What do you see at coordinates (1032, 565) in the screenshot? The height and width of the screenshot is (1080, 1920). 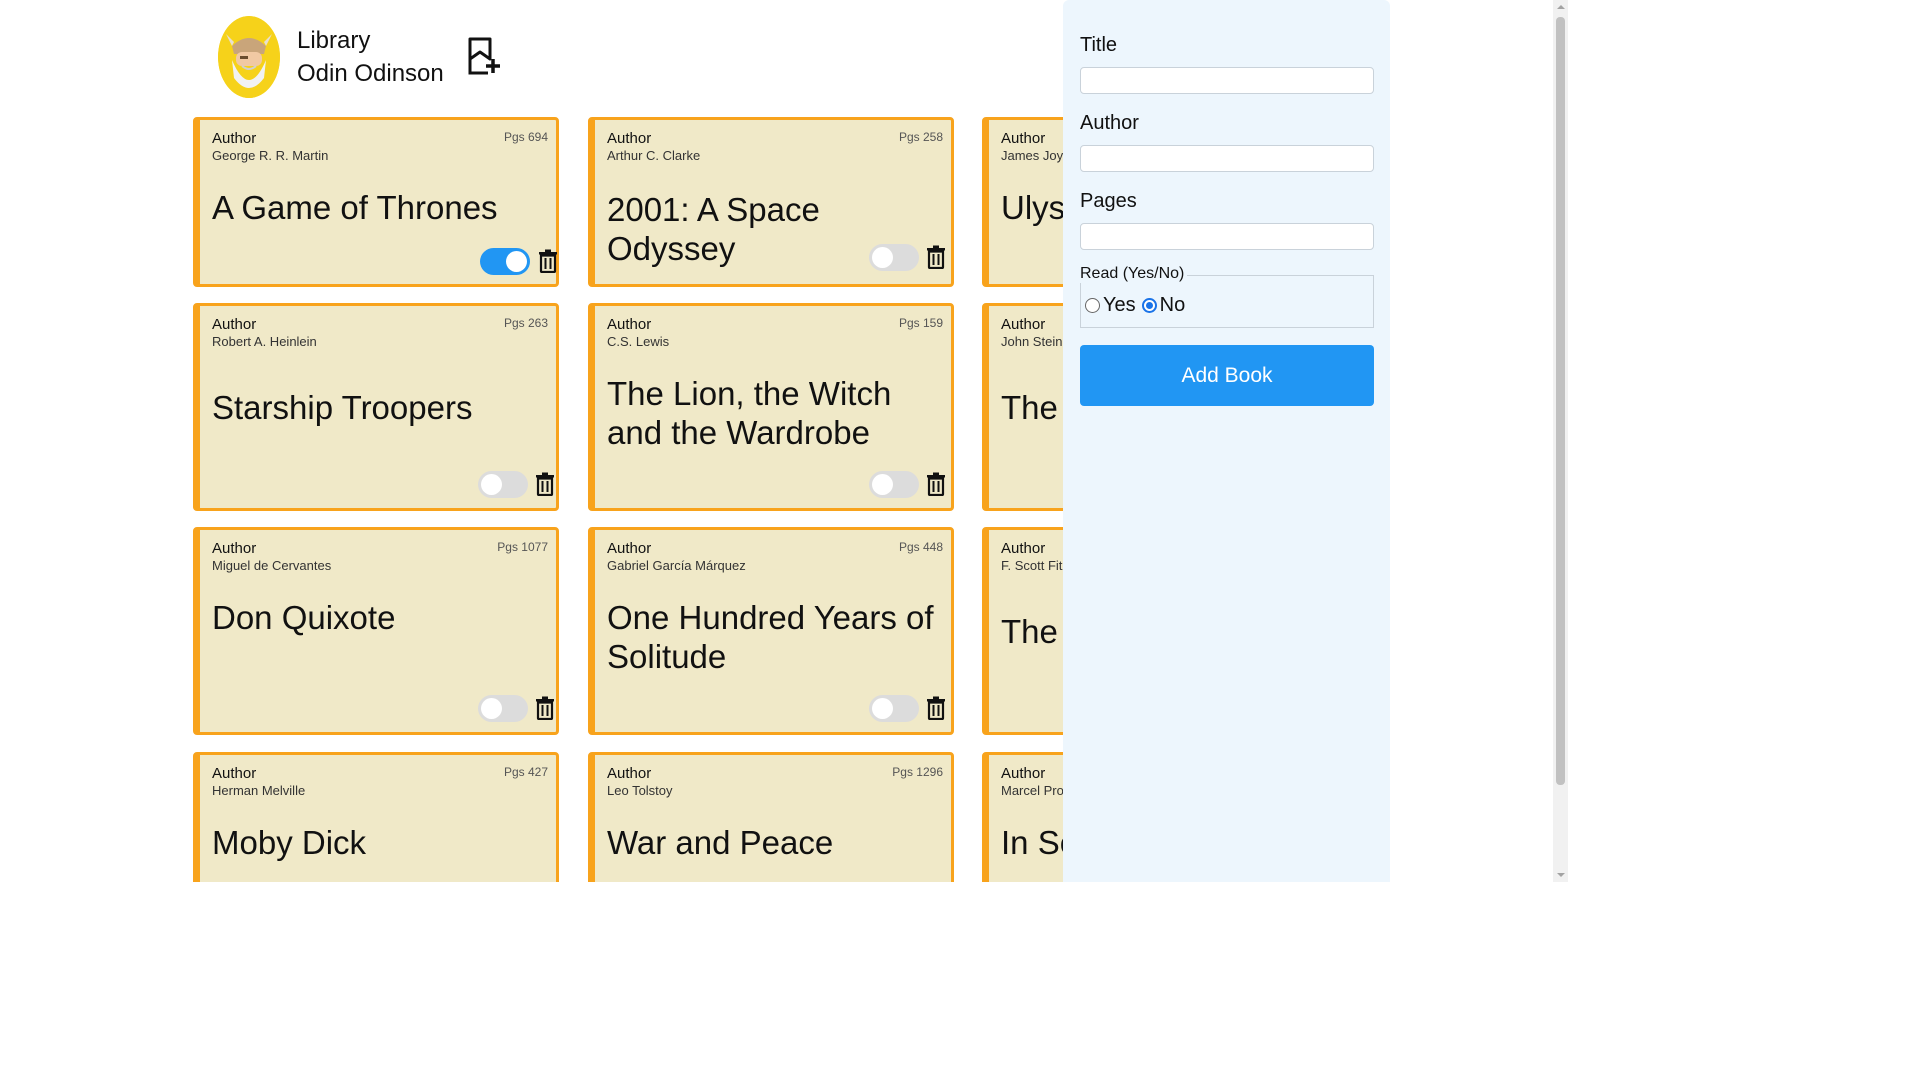 I see `author-name: F. Scott Fitzgerald` at bounding box center [1032, 565].